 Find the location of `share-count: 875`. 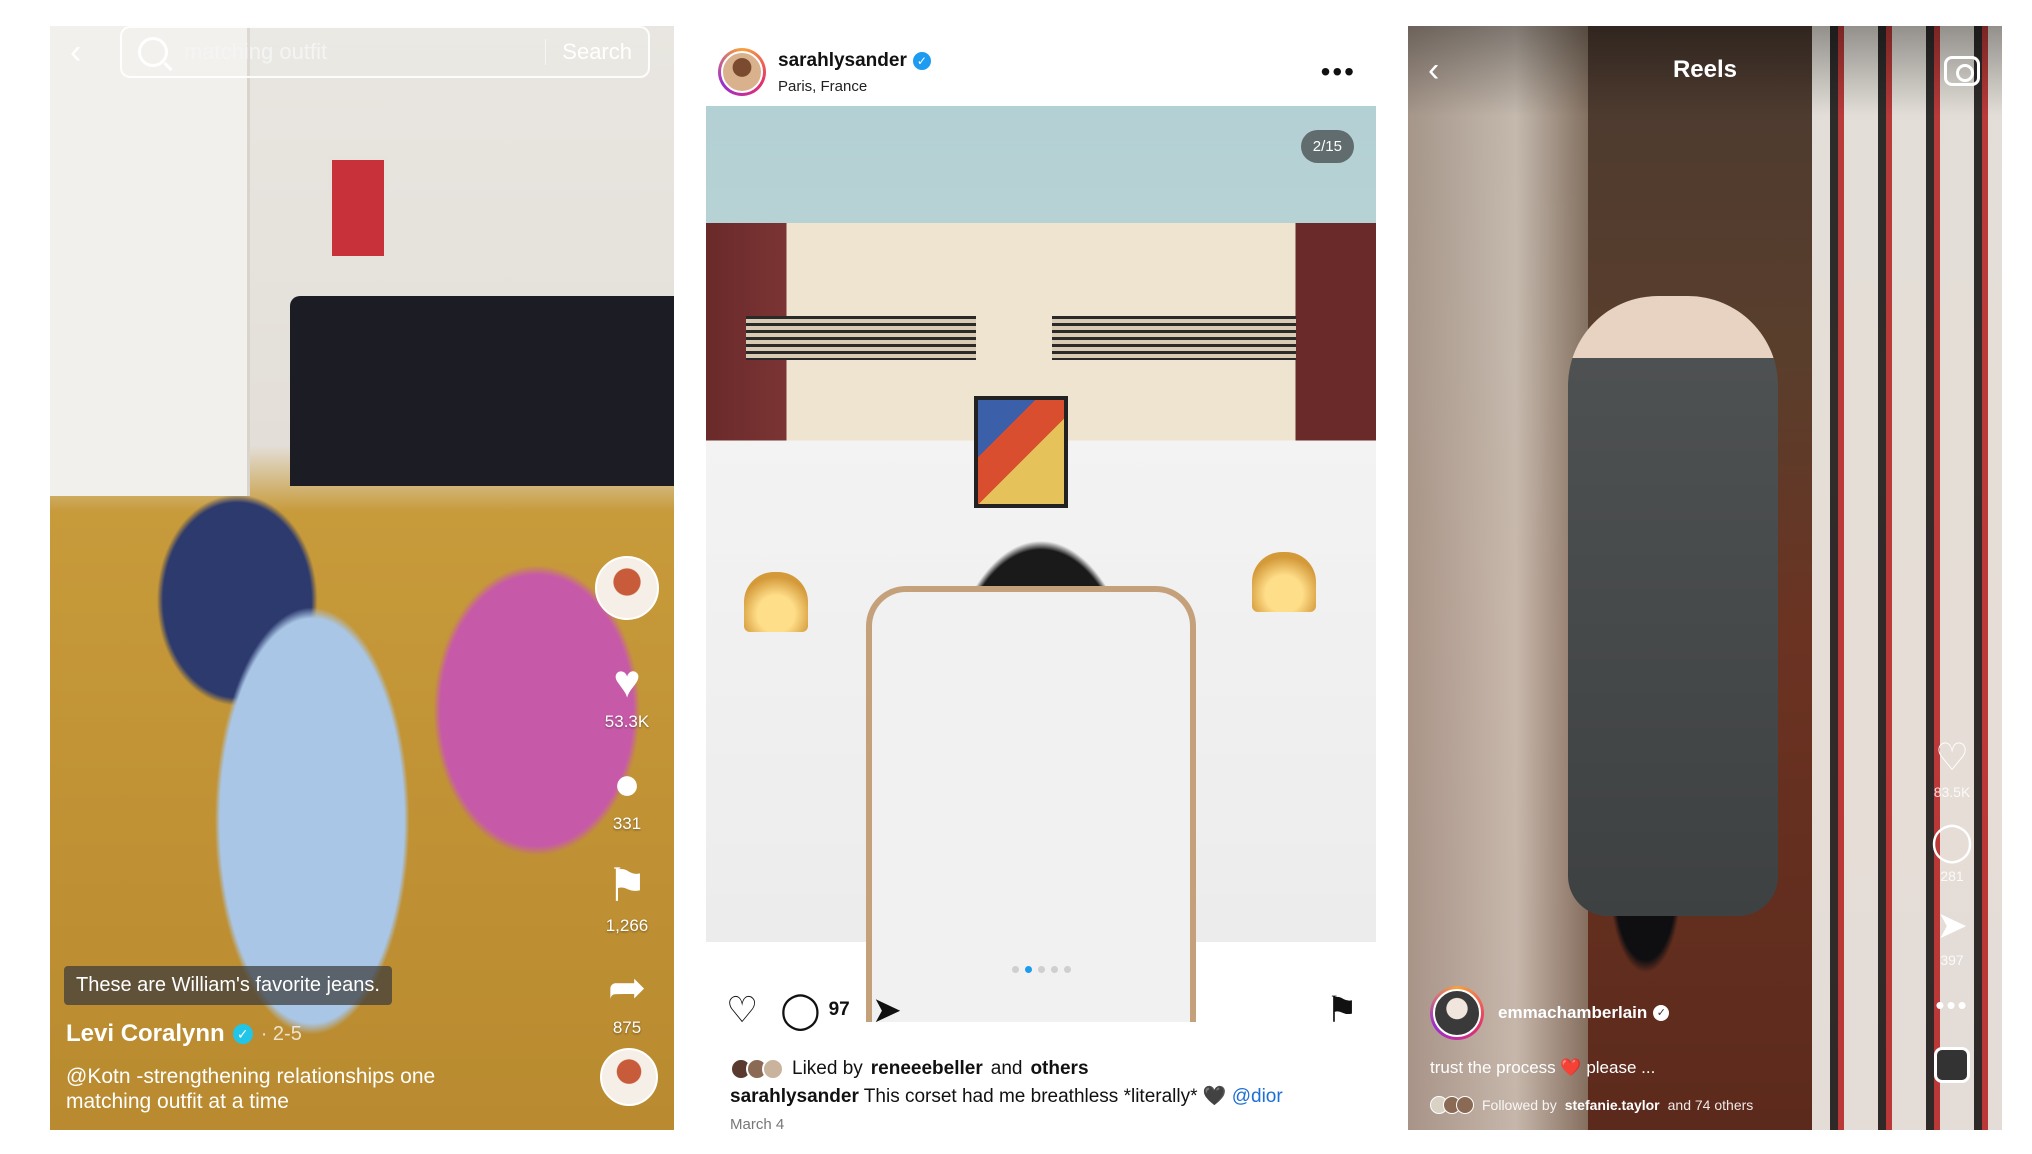

share-count: 875 is located at coordinates (627, 1027).